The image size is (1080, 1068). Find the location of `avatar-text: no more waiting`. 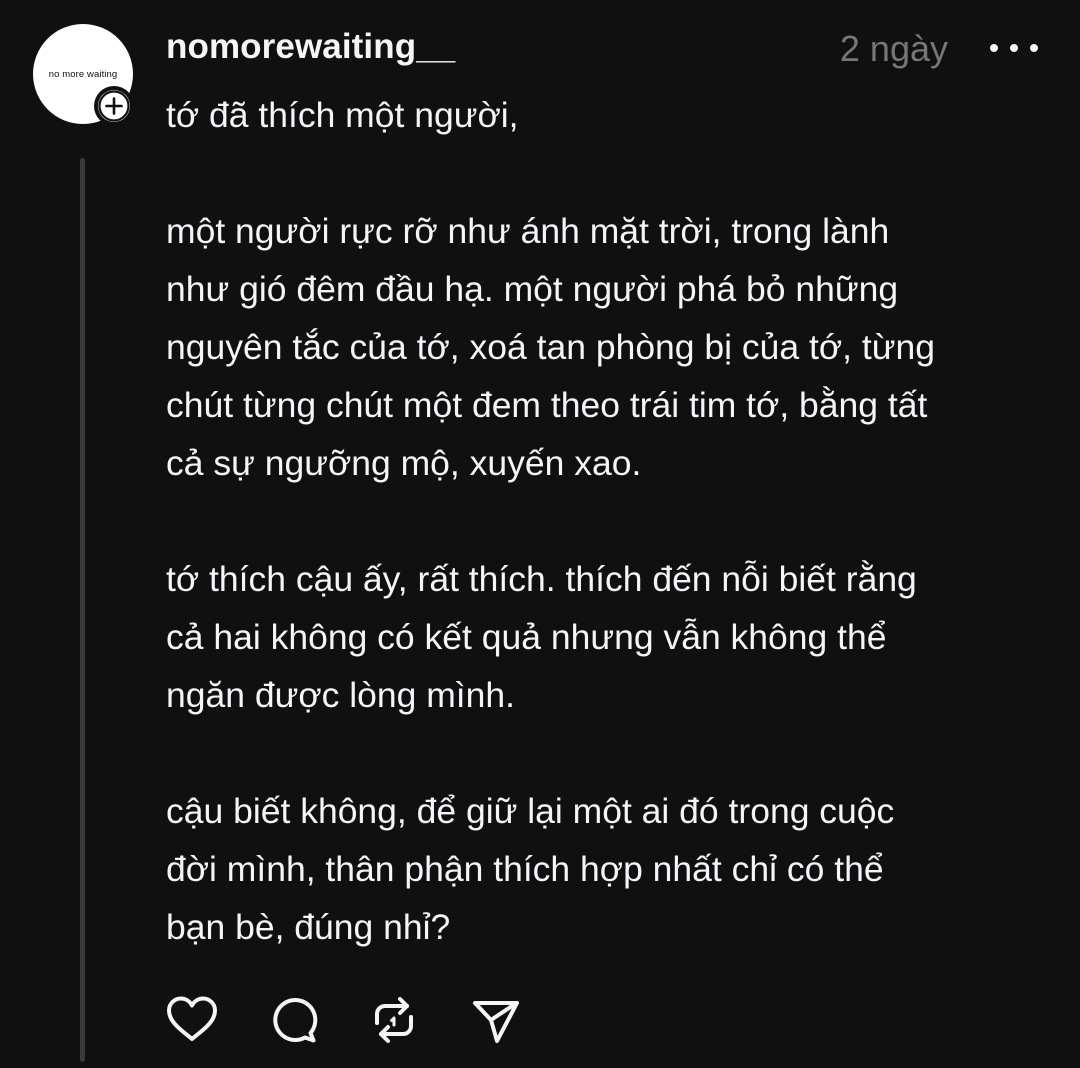

avatar-text: no more waiting is located at coordinates (83, 74).